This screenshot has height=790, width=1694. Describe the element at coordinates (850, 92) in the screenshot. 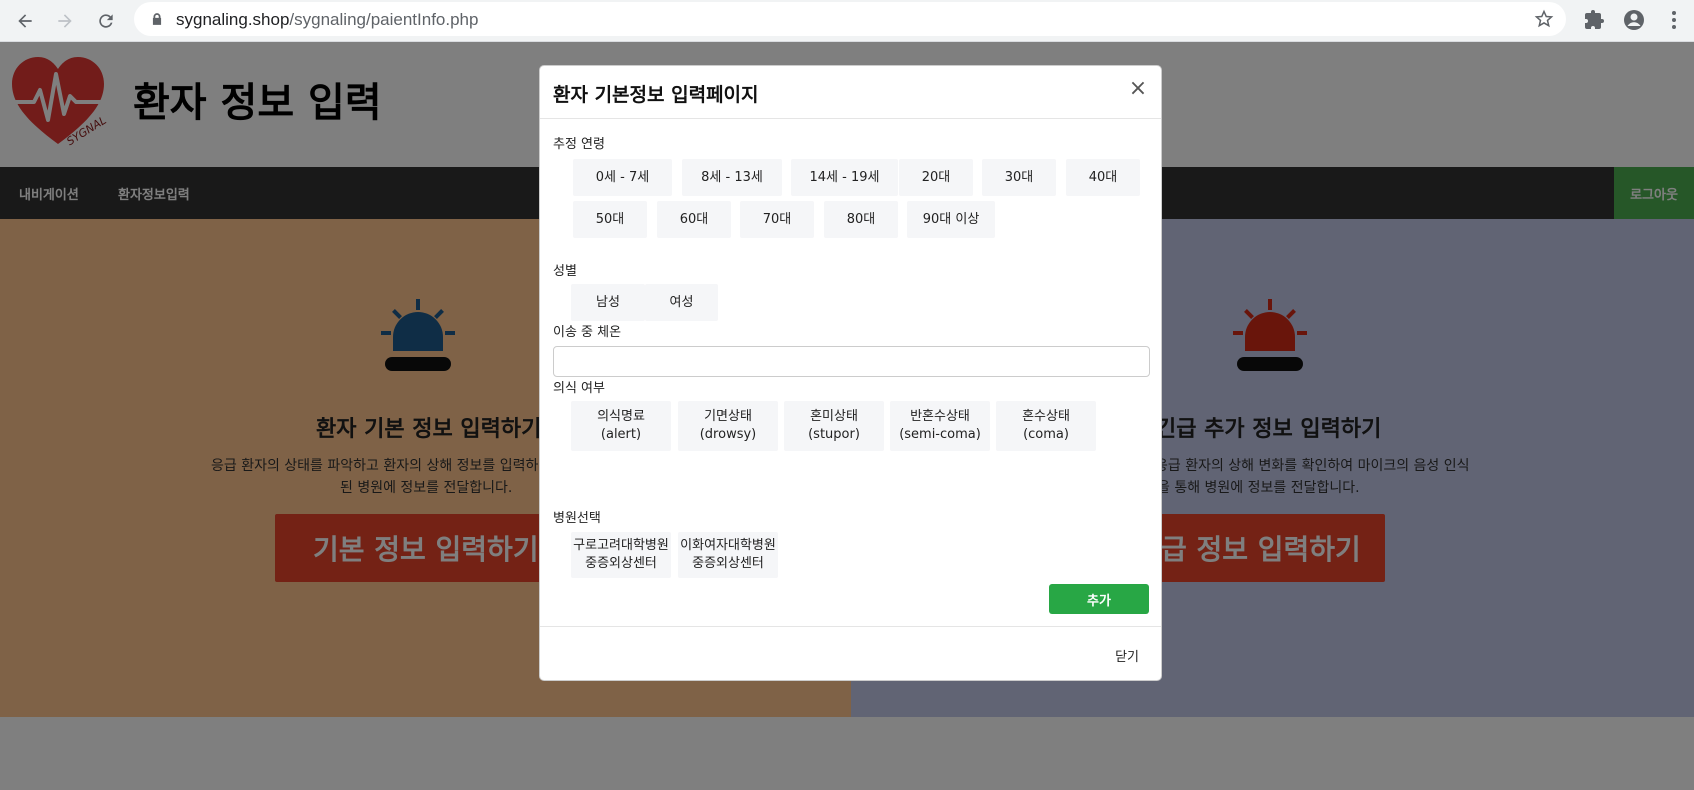

I see `modal-header: 환자 기본정보 입력페이지 ×` at that location.